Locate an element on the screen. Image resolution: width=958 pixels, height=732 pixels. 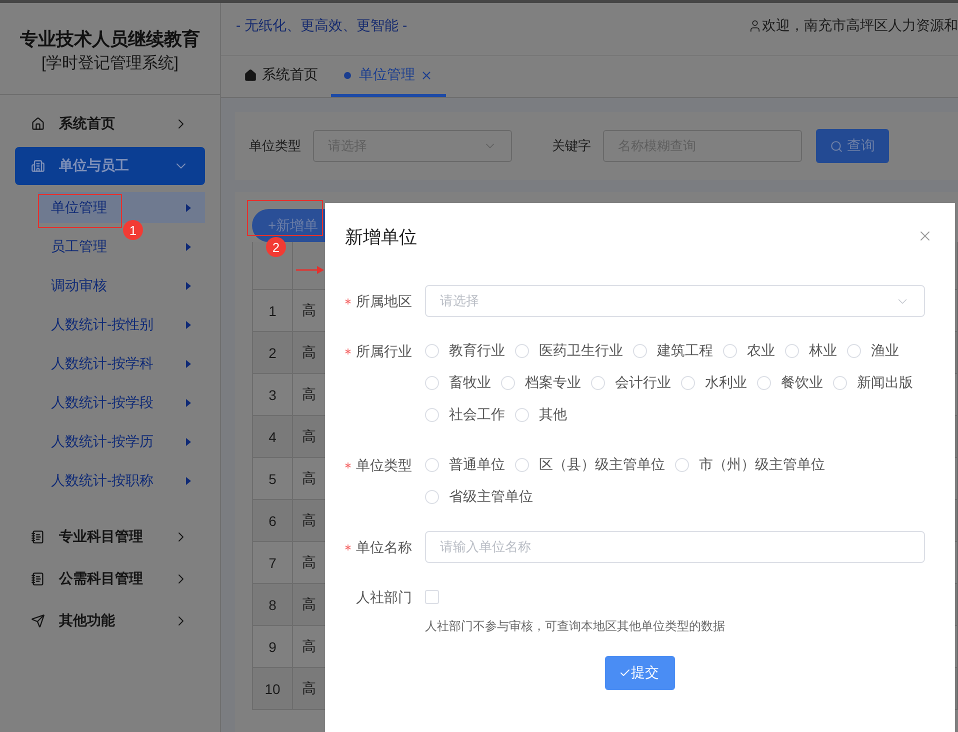
menu-item: 系统首页 is located at coordinates (110, 124).